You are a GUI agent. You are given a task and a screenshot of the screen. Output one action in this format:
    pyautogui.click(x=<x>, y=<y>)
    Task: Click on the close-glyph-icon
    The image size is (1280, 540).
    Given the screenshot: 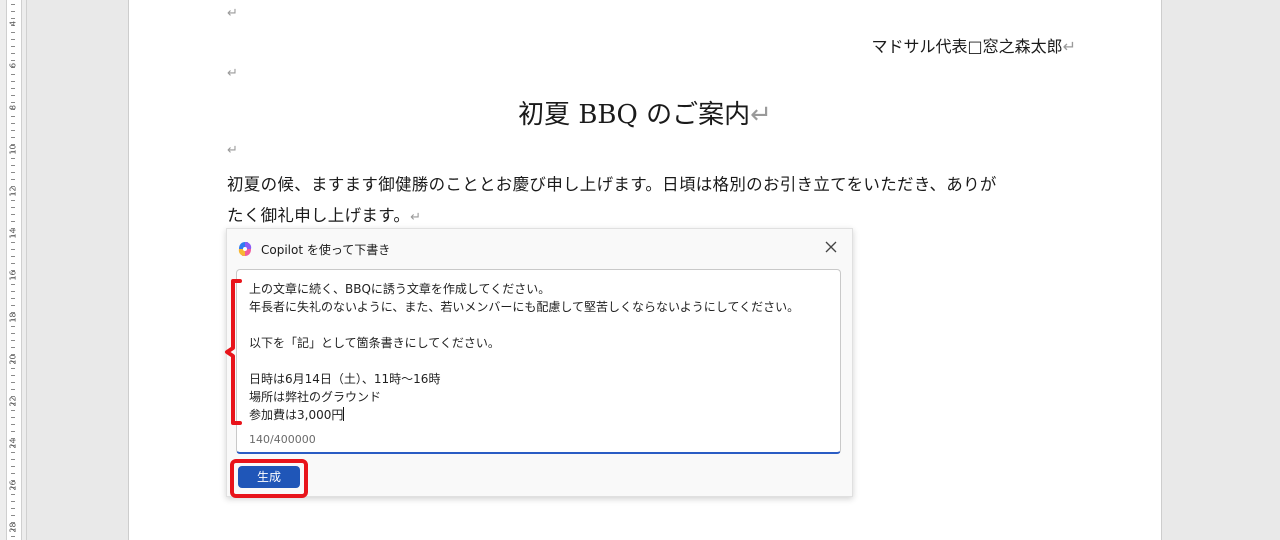 What is the action you would take?
    pyautogui.click(x=831, y=247)
    